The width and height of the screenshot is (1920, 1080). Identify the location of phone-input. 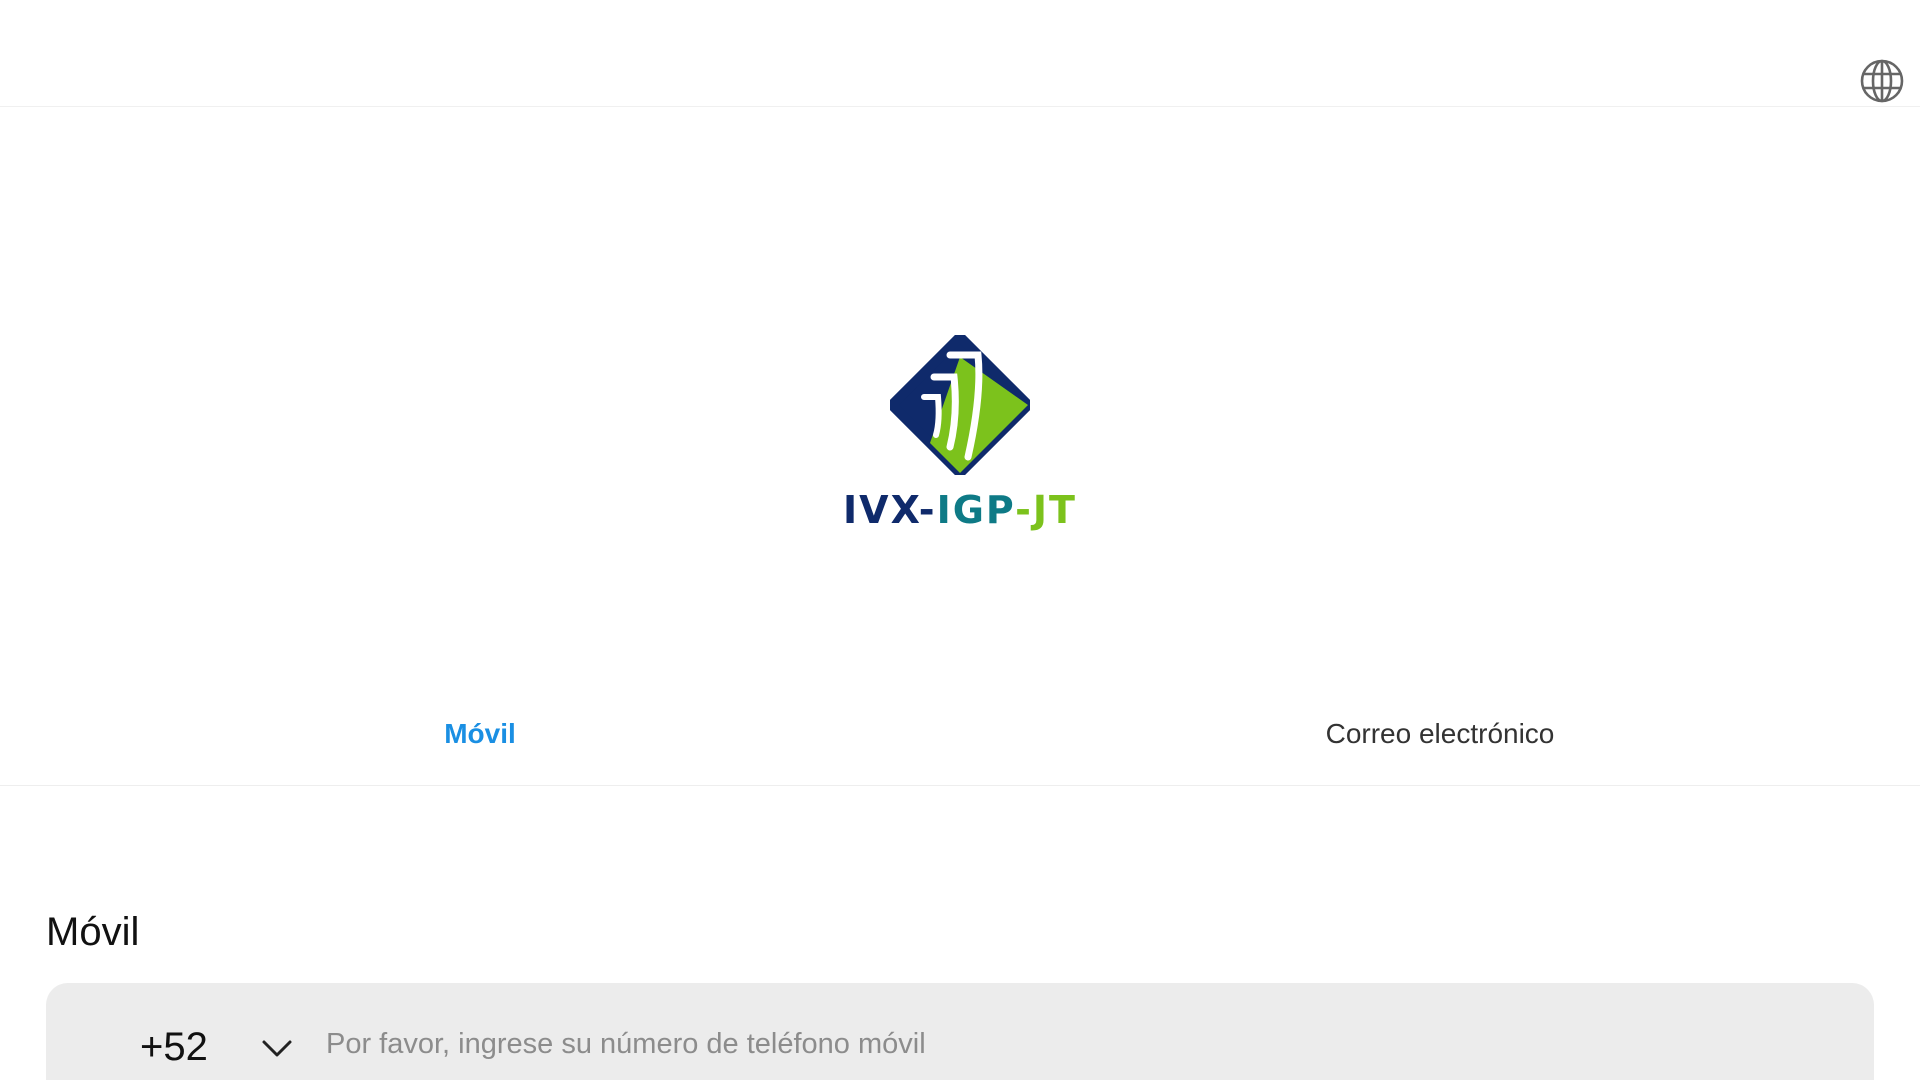
(1076, 1044).